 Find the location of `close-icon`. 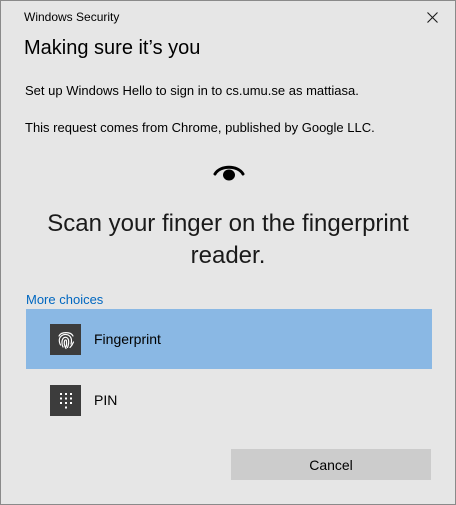

close-icon is located at coordinates (432, 17).